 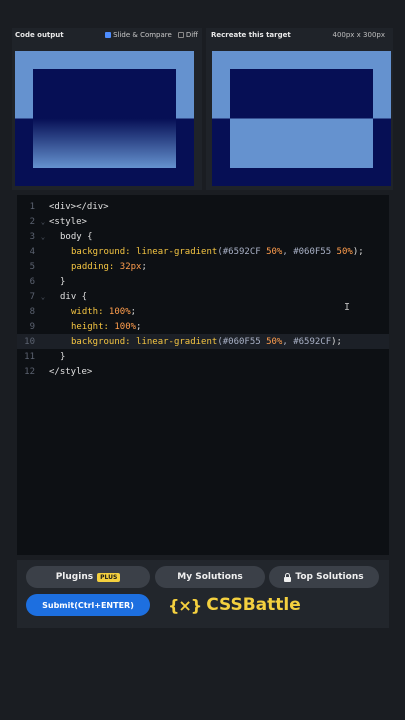 I want to click on code-value: (#060F55, so click(x=242, y=341).